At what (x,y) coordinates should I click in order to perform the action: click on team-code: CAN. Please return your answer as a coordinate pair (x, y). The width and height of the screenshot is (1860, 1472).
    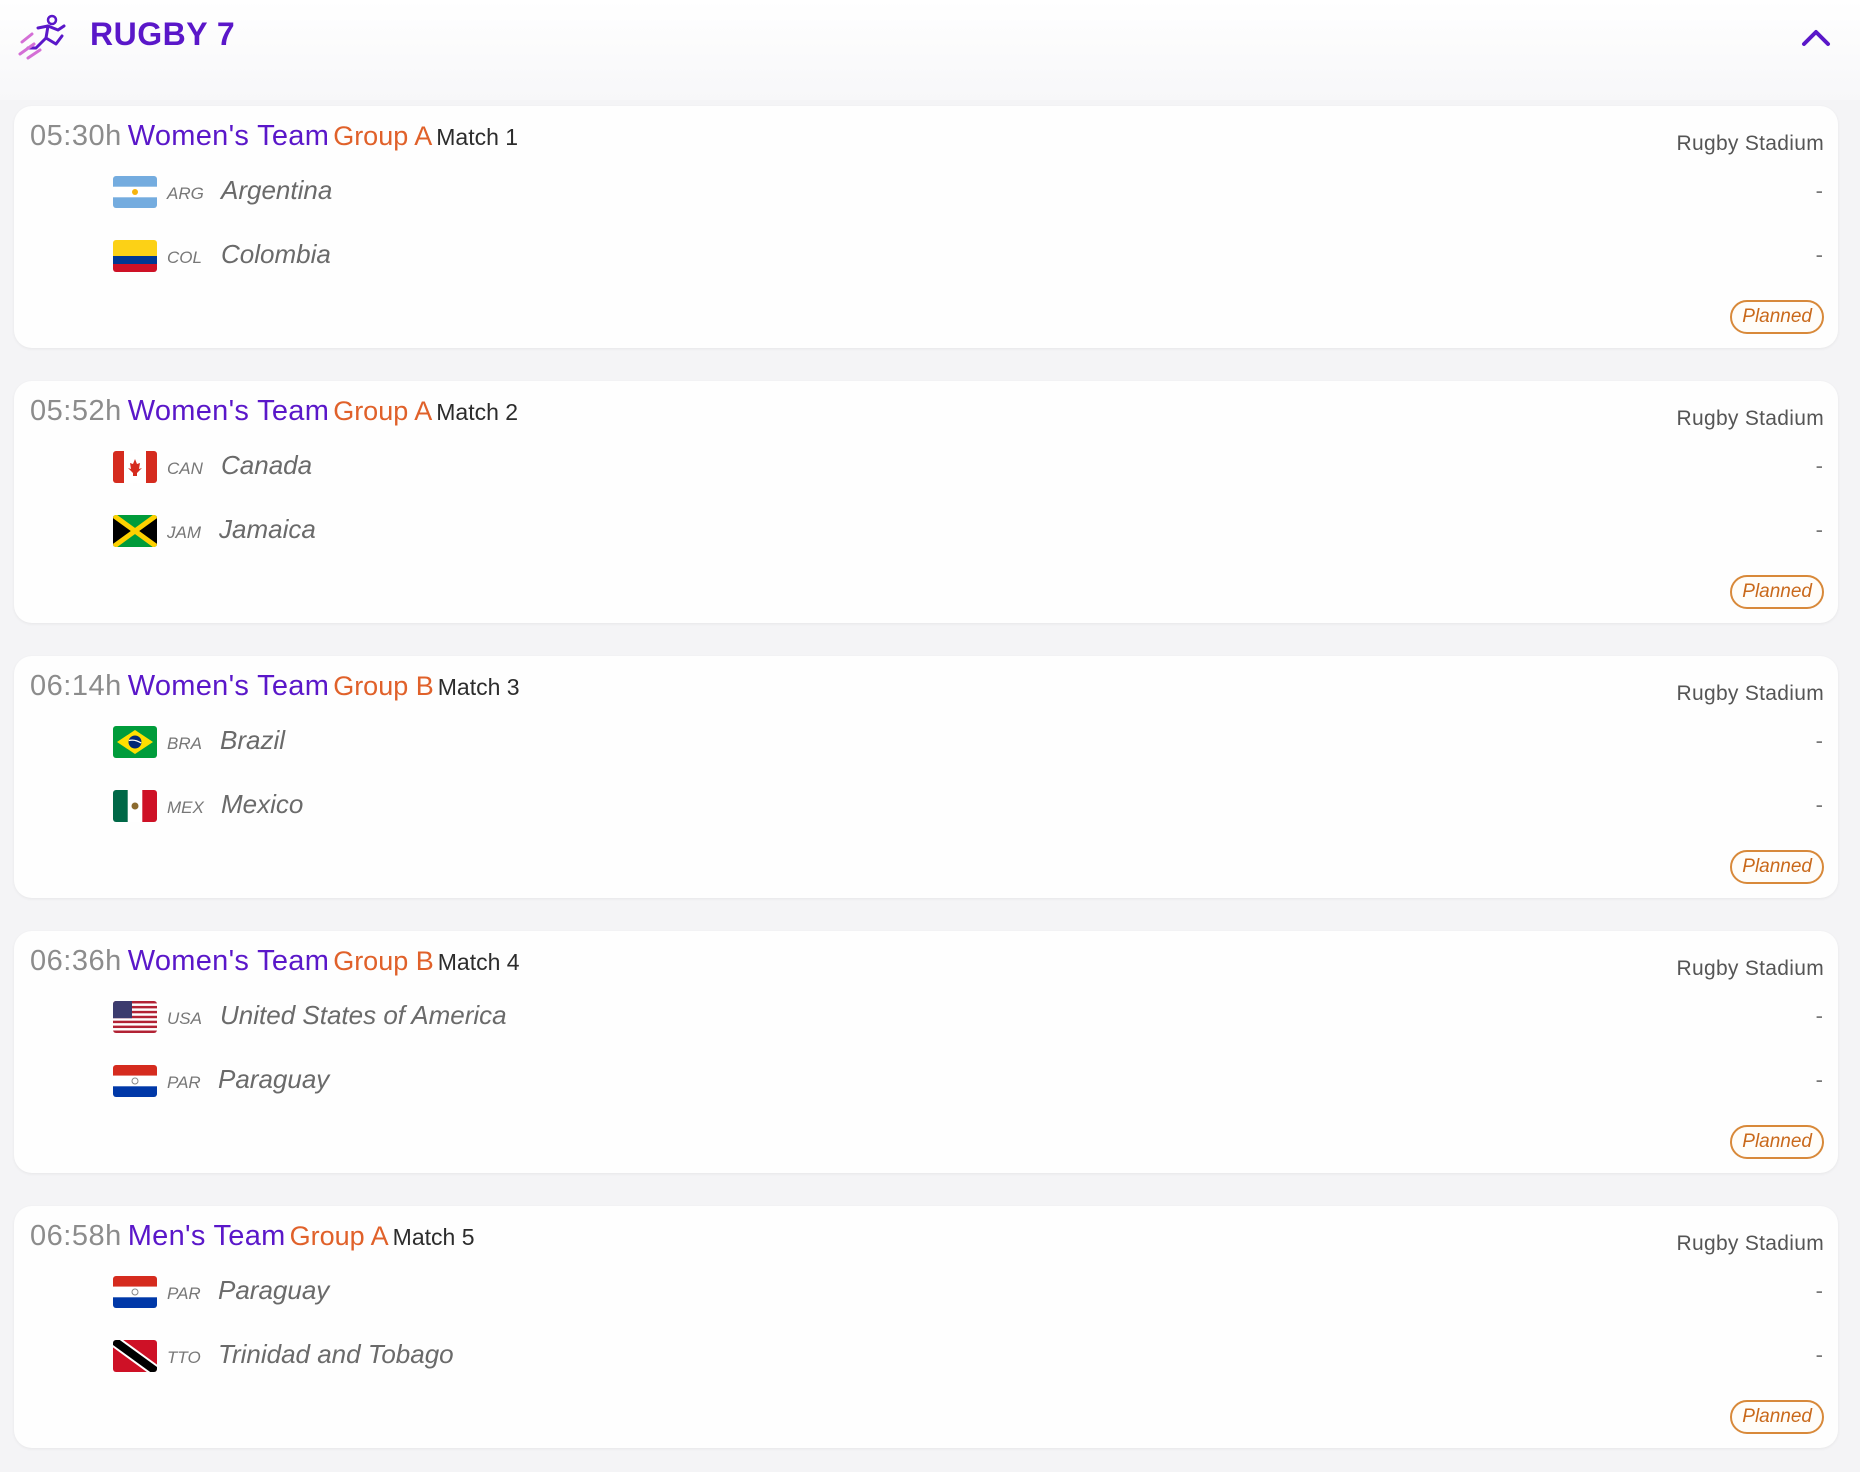
    Looking at the image, I should click on (185, 468).